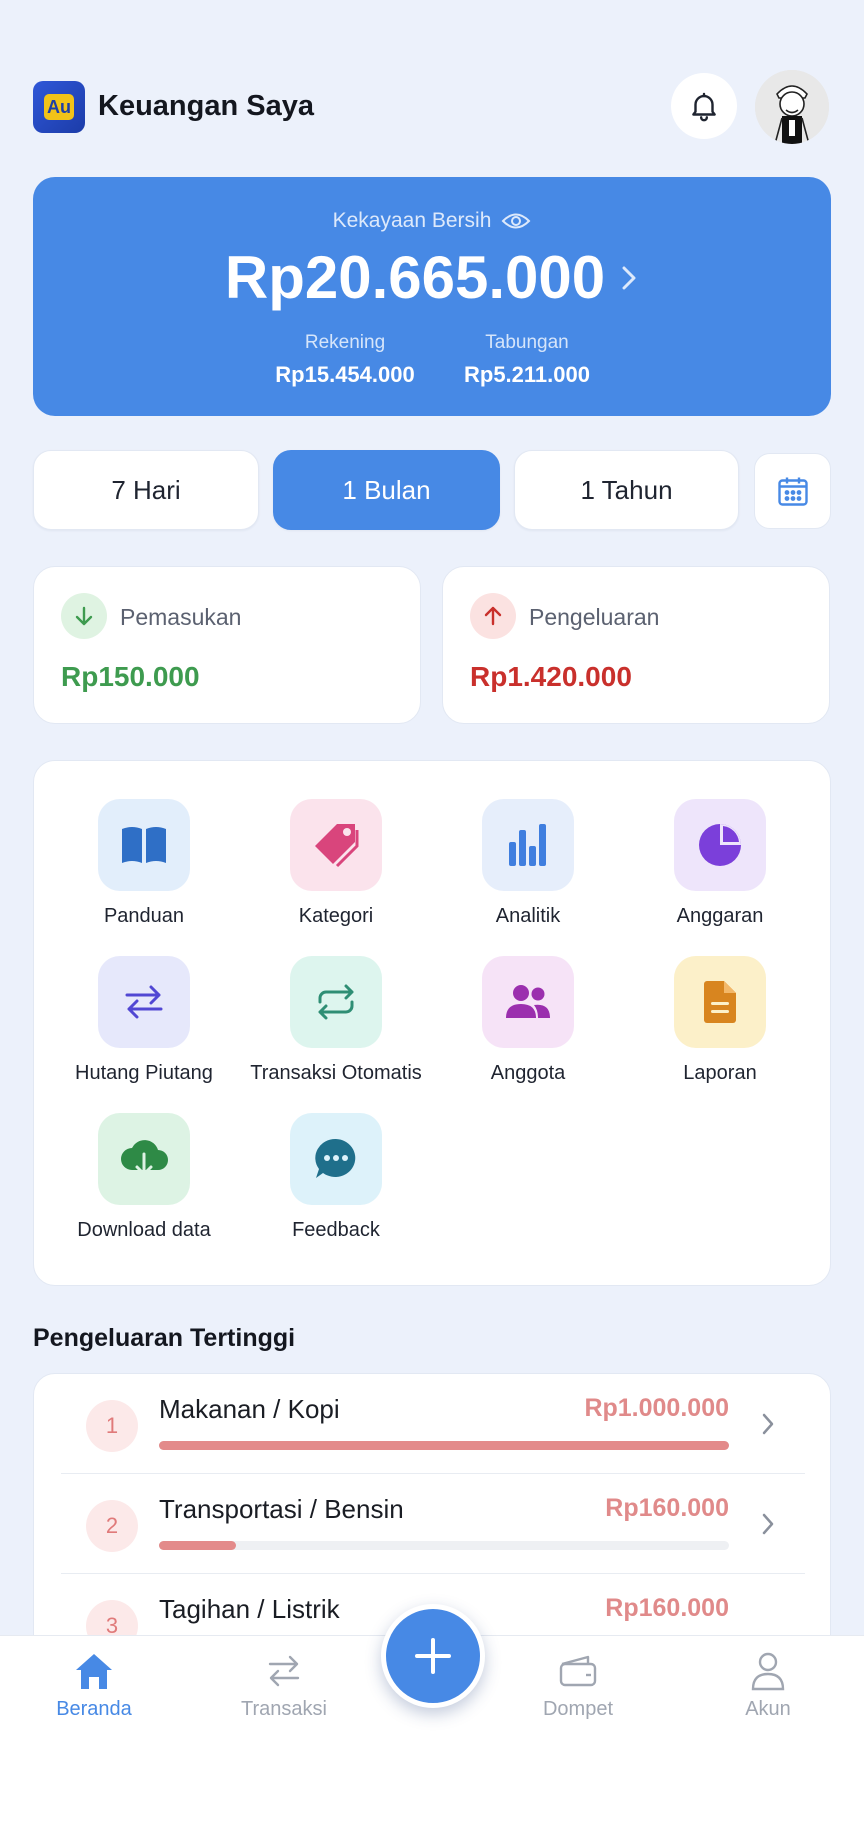 Image resolution: width=864 pixels, height=1824 pixels. What do you see at coordinates (336, 1002) in the screenshot?
I see `repeat-icon` at bounding box center [336, 1002].